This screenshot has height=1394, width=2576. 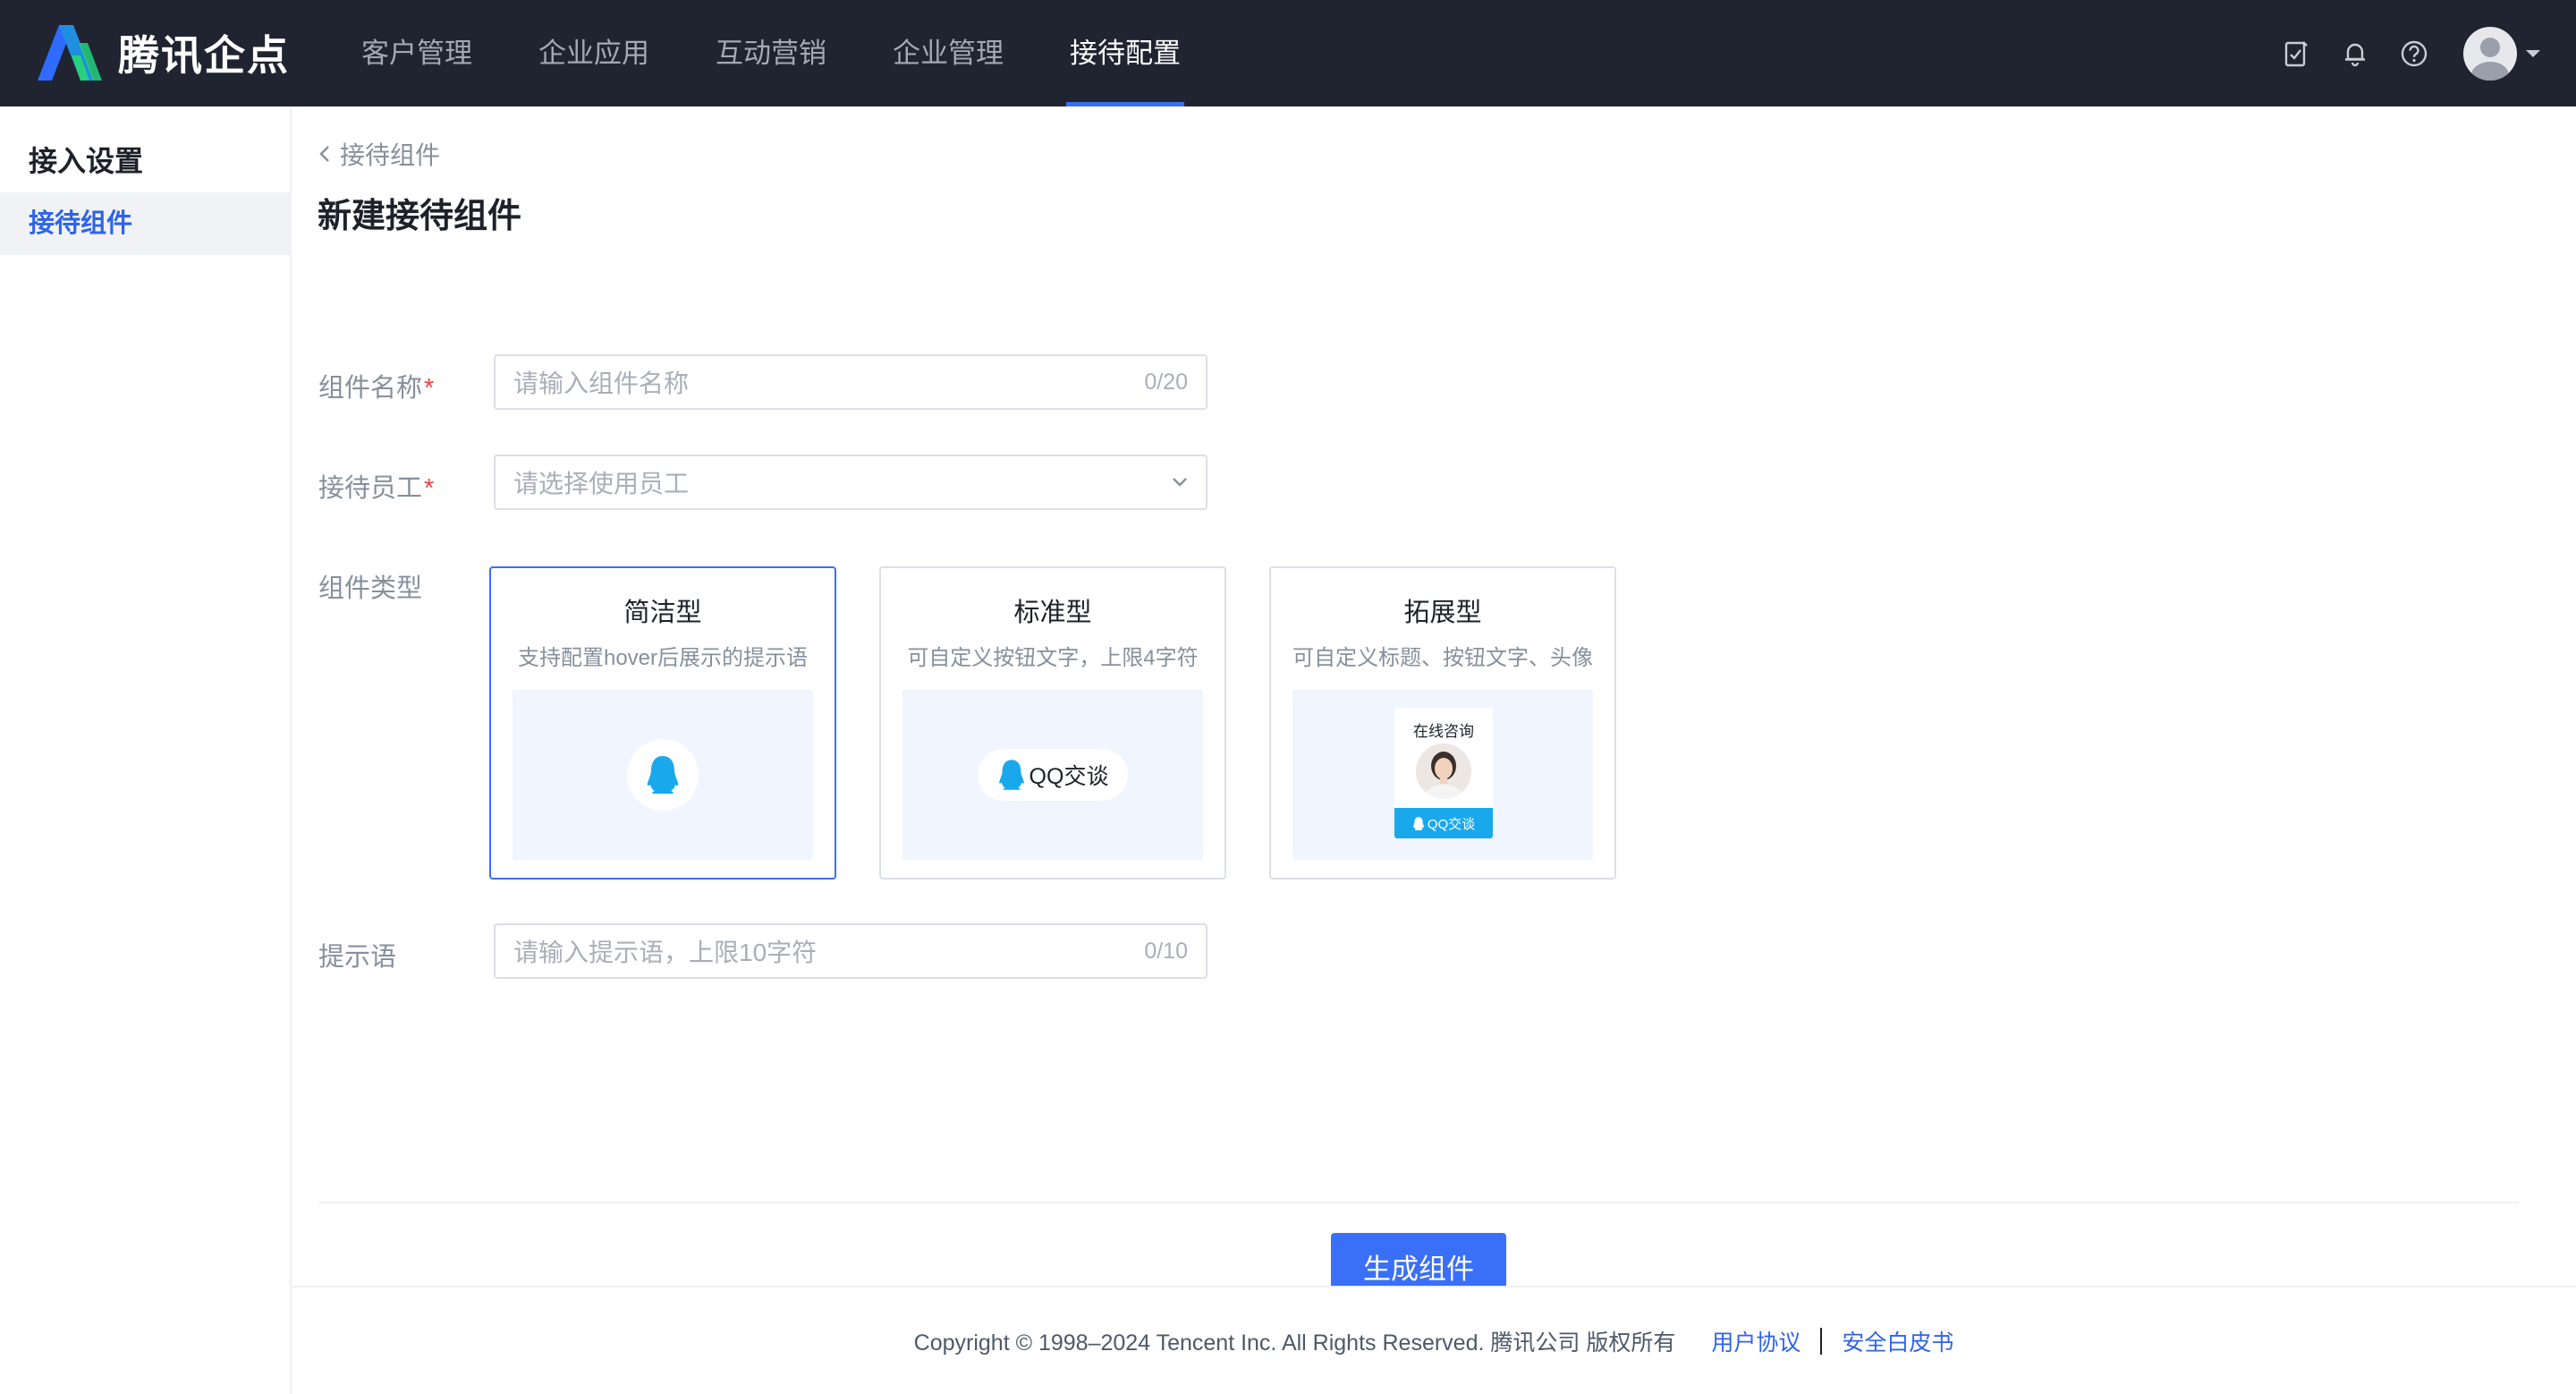 What do you see at coordinates (145, 224) in the screenshot?
I see `sidebar-item-reception-widget: 接待组件` at bounding box center [145, 224].